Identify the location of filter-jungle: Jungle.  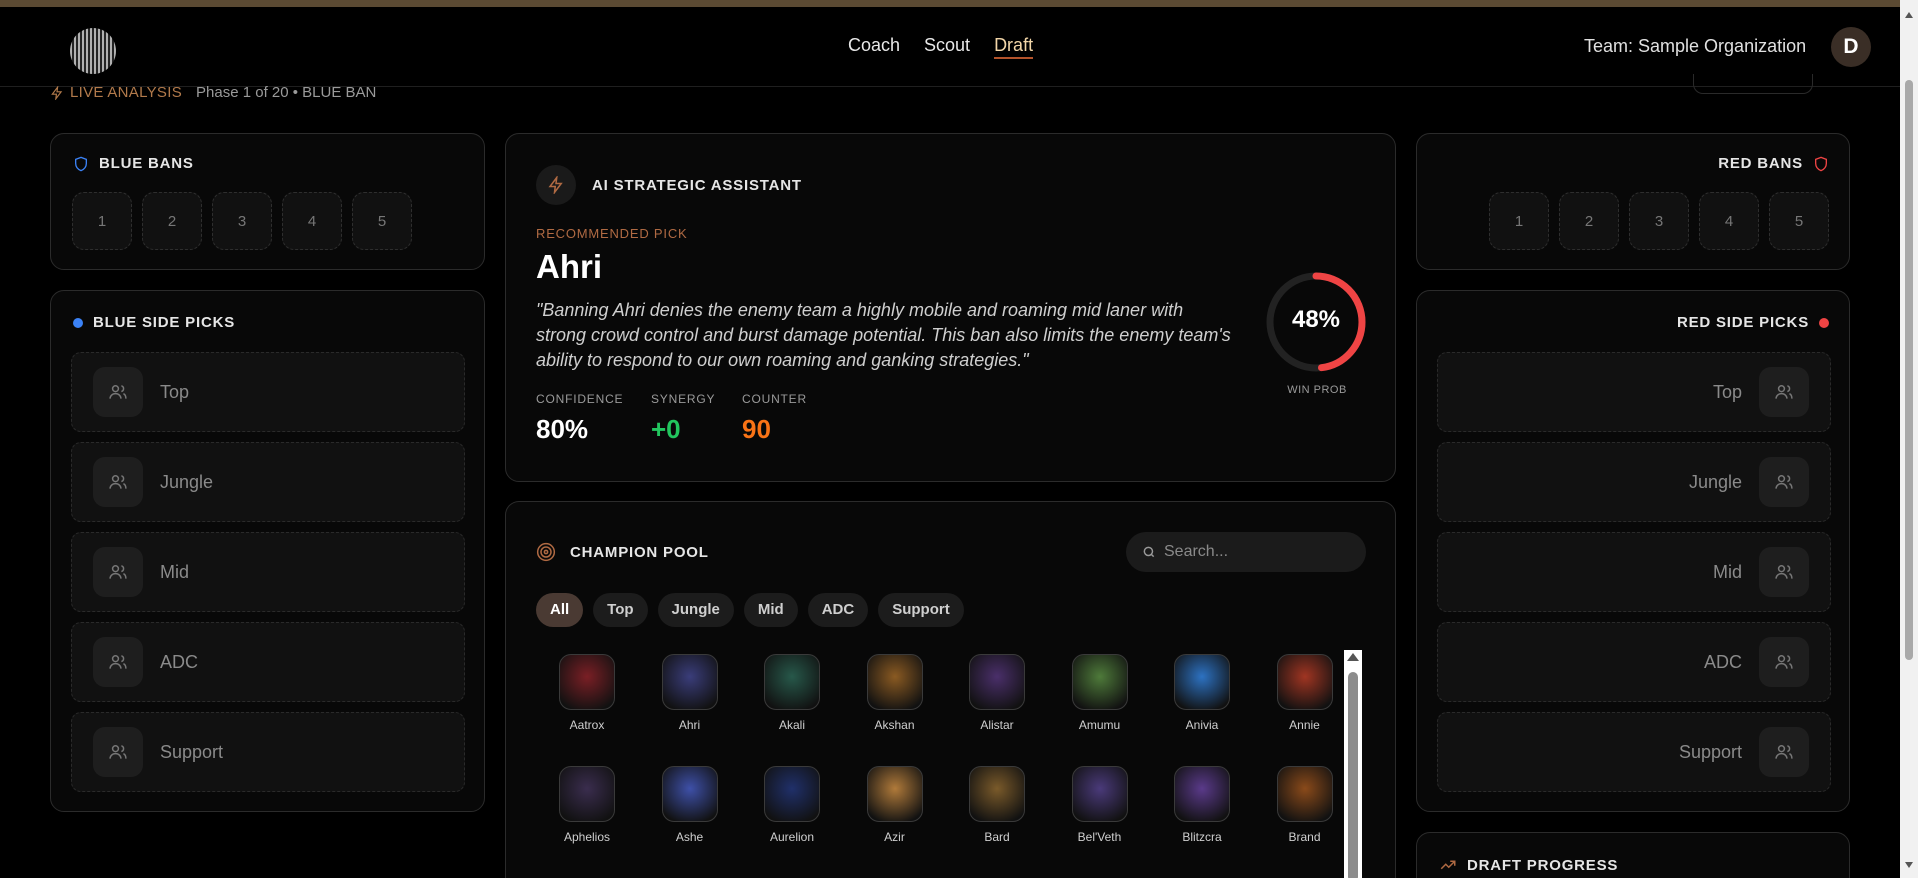
(695, 610).